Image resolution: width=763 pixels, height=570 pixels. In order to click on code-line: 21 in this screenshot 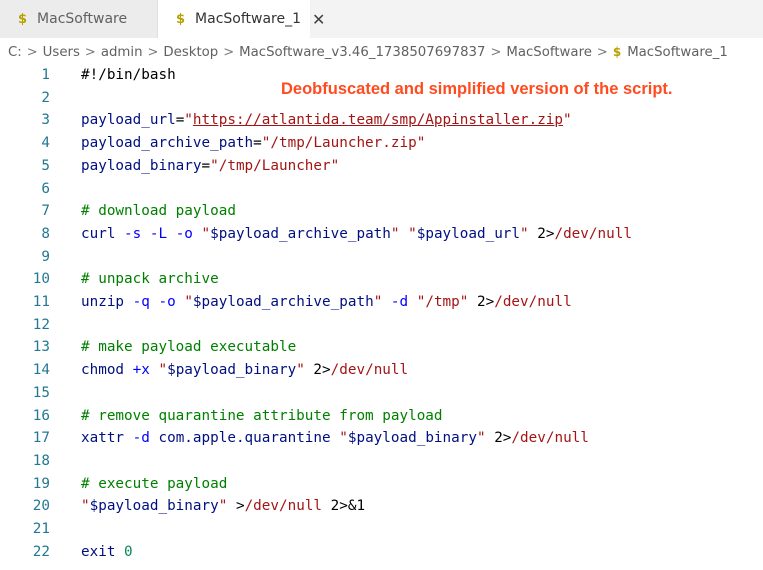, I will do `click(381, 529)`.